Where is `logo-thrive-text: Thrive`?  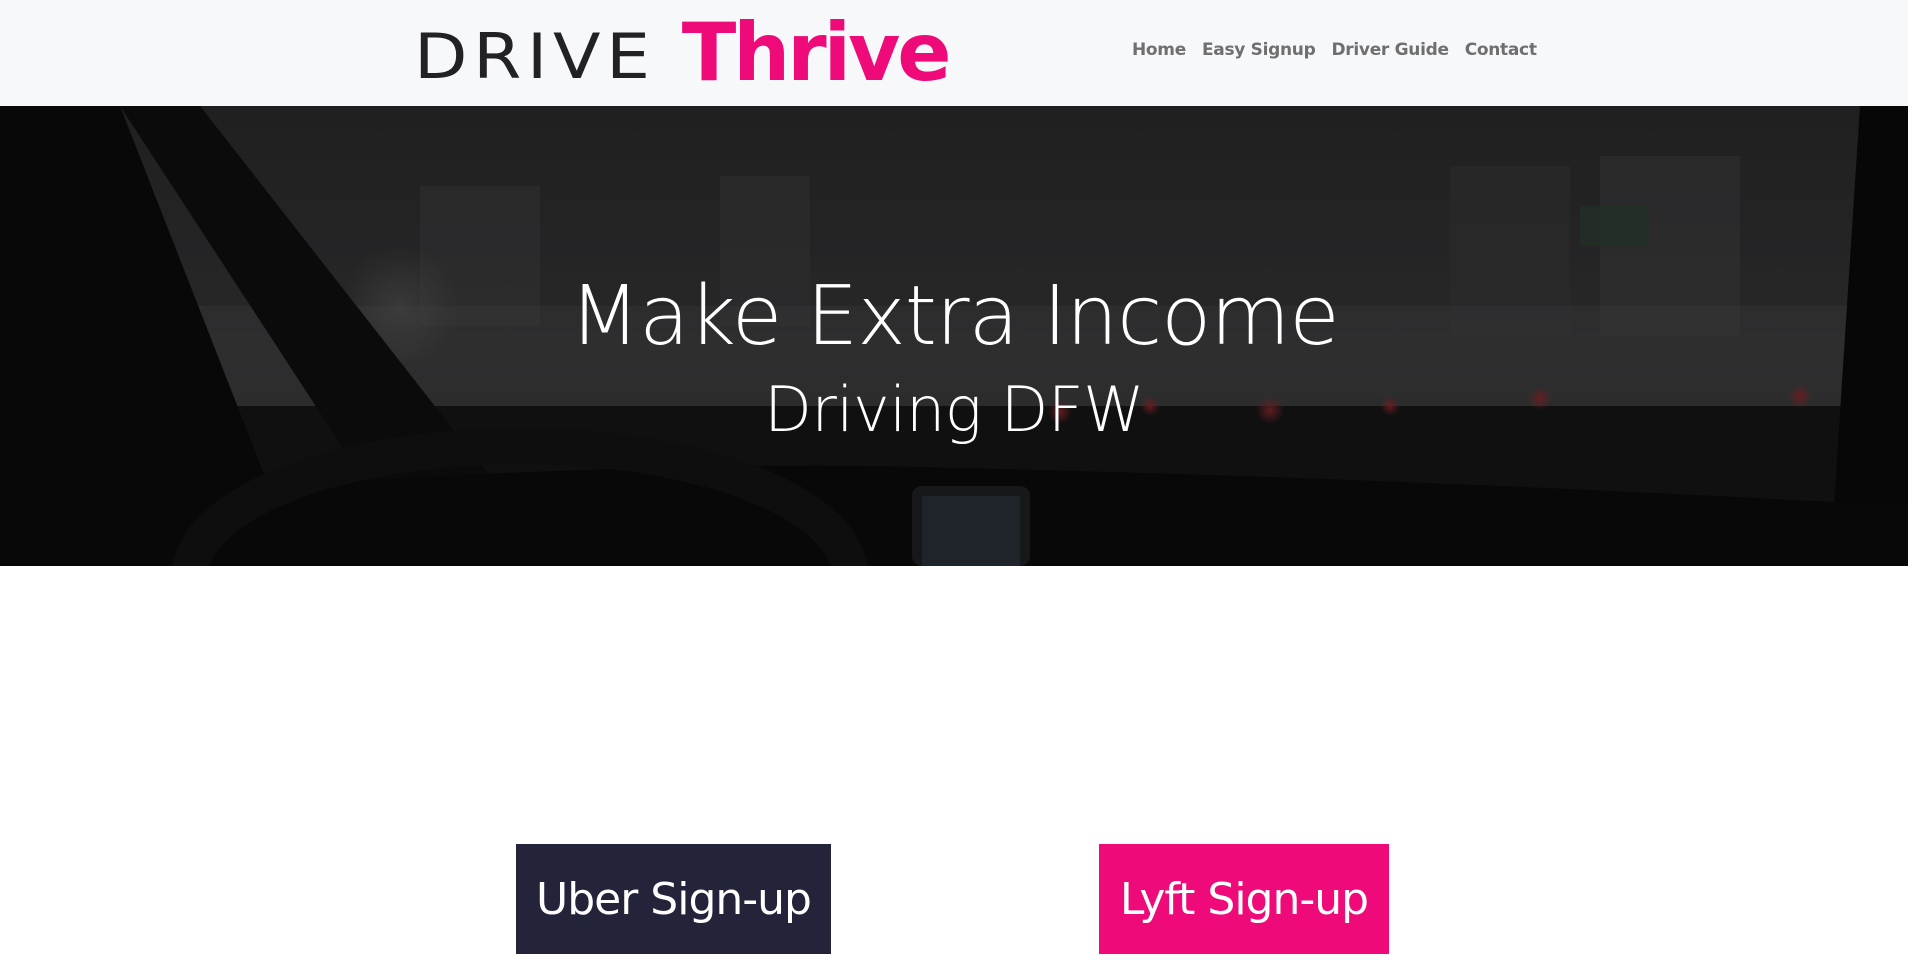 logo-thrive-text: Thrive is located at coordinates (816, 52).